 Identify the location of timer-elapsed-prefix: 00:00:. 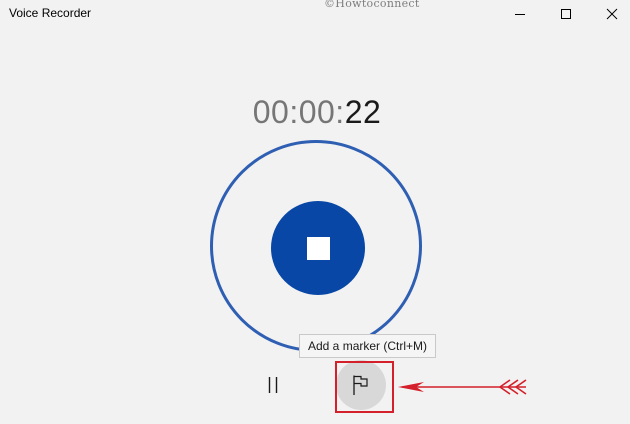
(298, 112).